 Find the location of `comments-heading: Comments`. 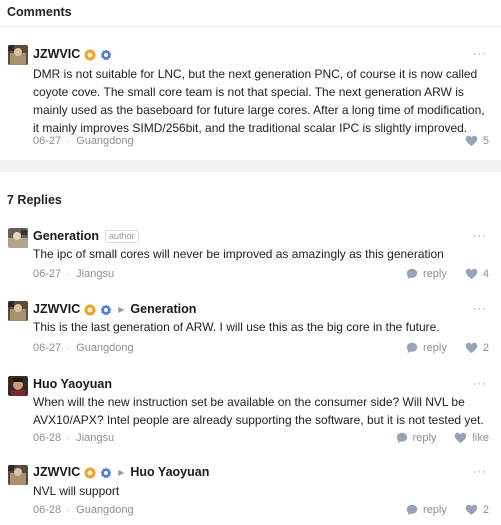

comments-heading: Comments is located at coordinates (39, 12).